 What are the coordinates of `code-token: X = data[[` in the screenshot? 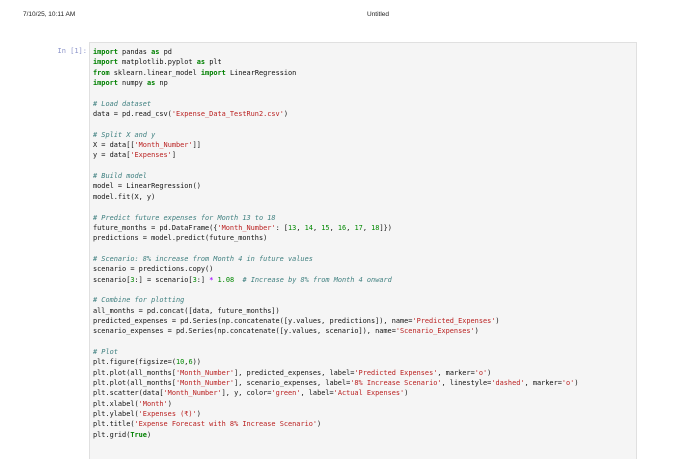 It's located at (114, 145).